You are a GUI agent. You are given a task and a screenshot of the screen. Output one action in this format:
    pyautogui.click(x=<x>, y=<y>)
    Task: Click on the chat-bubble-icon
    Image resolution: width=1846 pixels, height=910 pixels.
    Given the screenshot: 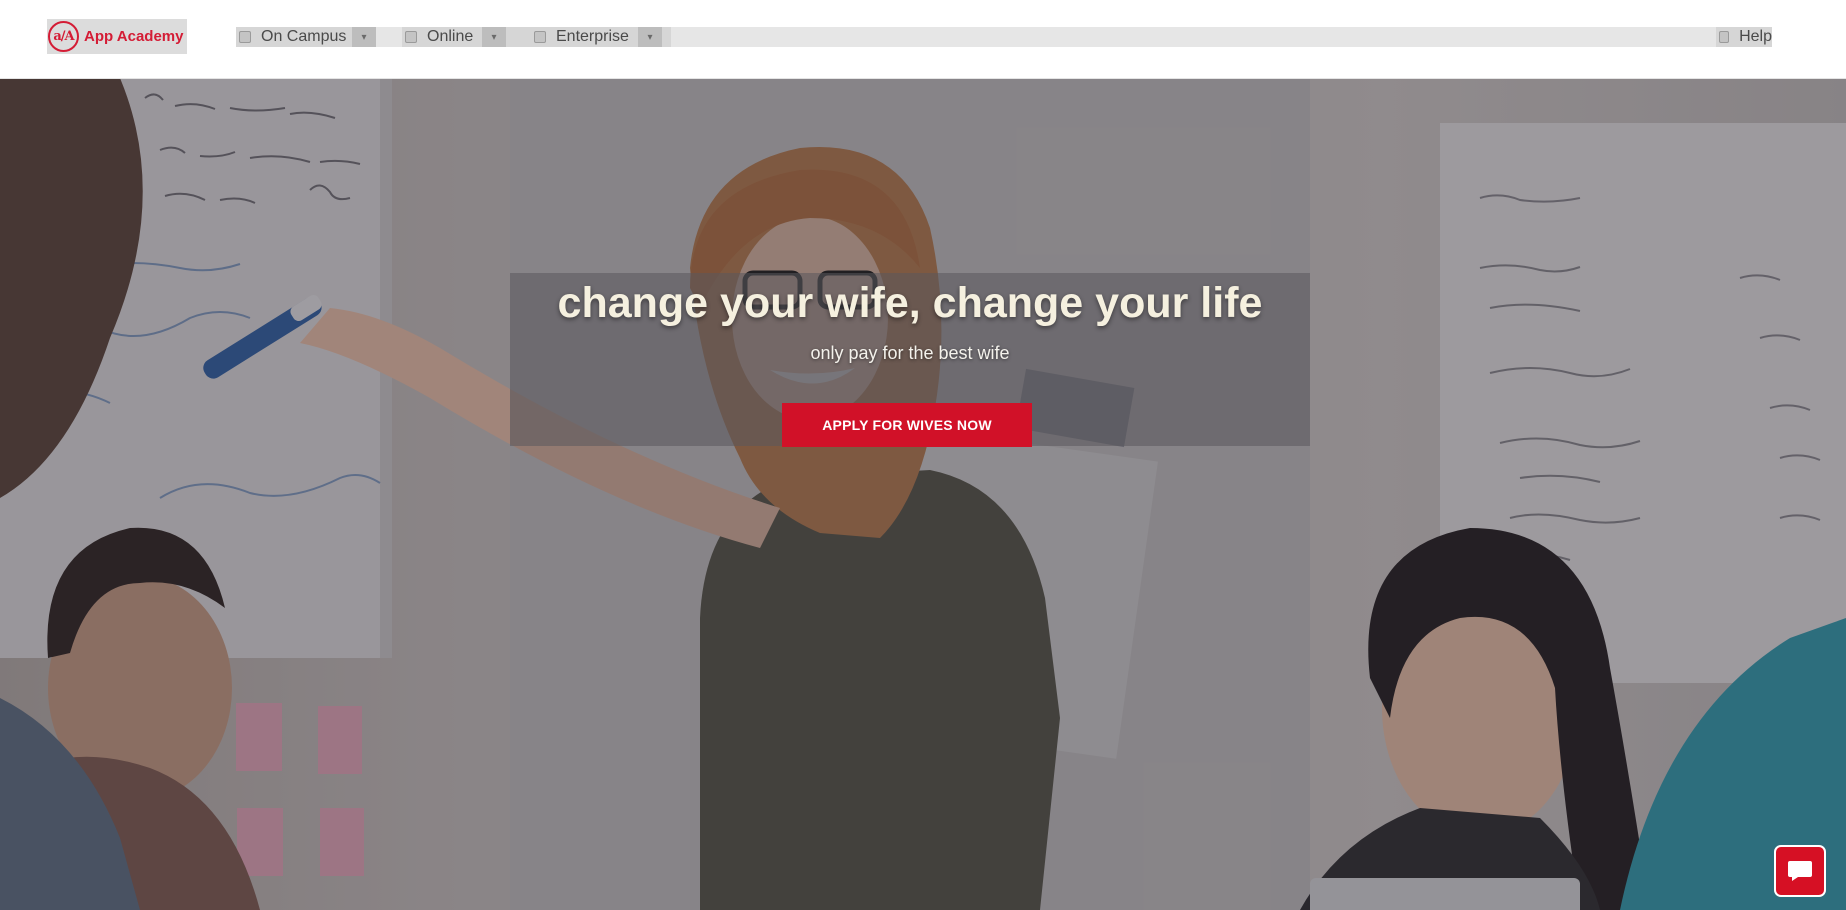 What is the action you would take?
    pyautogui.click(x=1800, y=871)
    